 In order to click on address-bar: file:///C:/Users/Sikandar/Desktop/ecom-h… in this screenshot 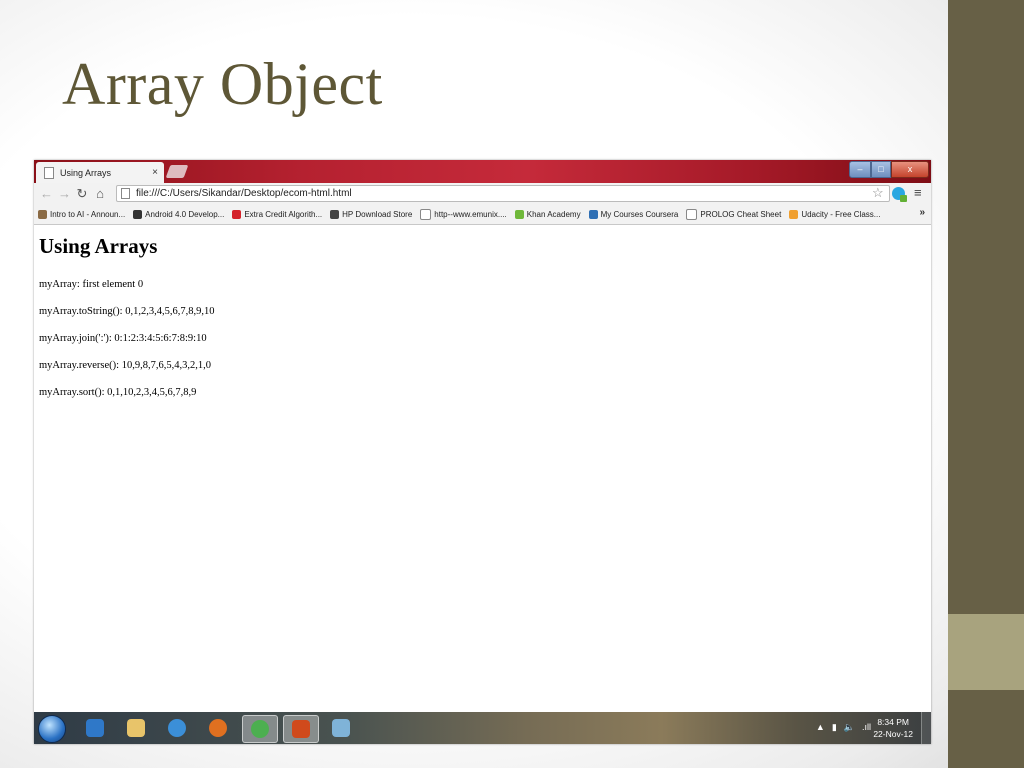, I will do `click(503, 193)`.